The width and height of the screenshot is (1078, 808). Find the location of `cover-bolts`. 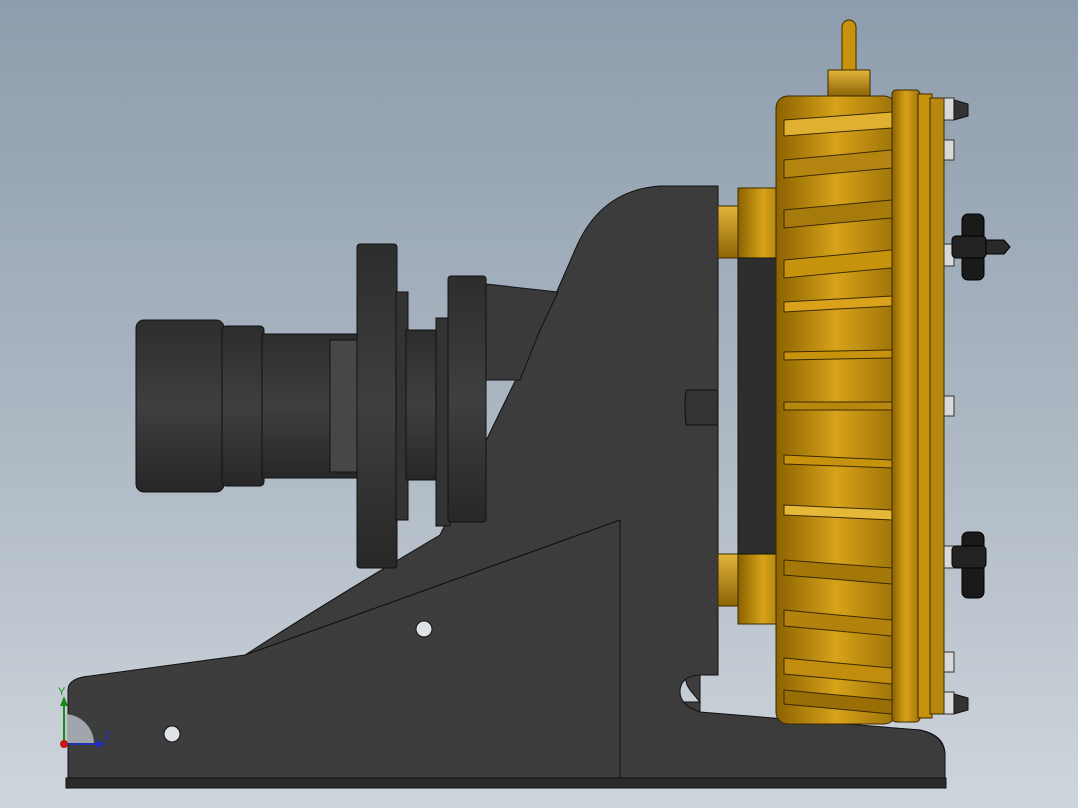

cover-bolts is located at coordinates (956, 406).